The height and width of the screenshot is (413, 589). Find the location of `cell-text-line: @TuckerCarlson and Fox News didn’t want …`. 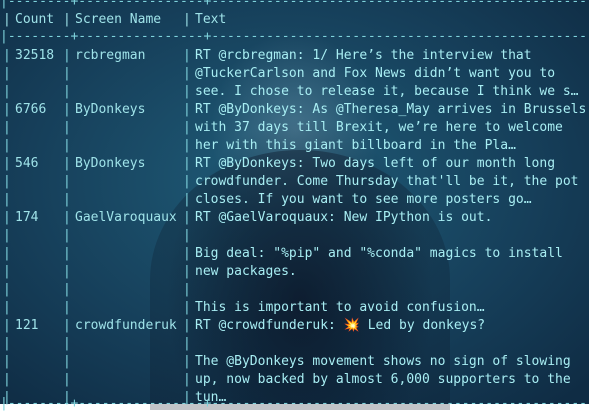

cell-text-line: @TuckerCarlson and Fox News didn’t want … is located at coordinates (375, 73).